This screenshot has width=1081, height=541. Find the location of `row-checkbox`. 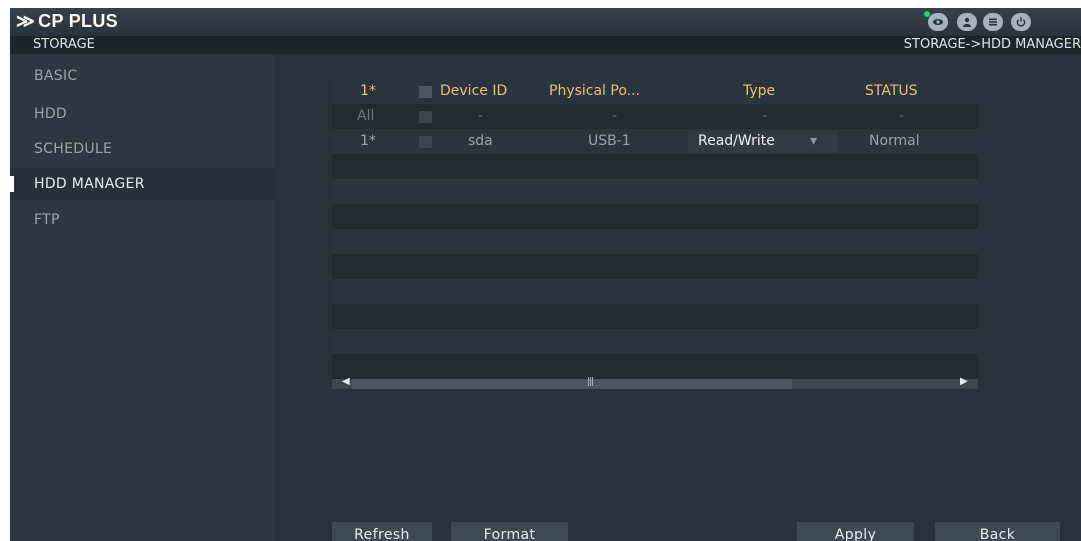

row-checkbox is located at coordinates (425, 142).